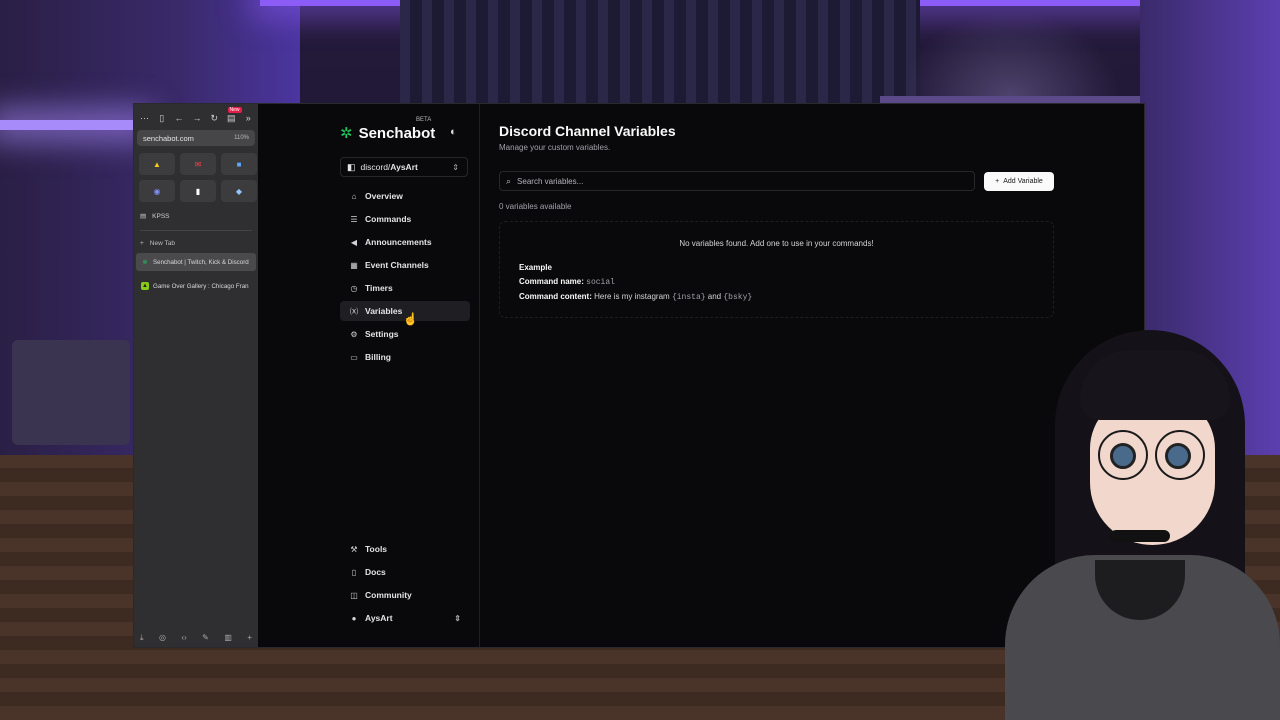  I want to click on folder-item: ▤ KPSS, so click(196, 216).